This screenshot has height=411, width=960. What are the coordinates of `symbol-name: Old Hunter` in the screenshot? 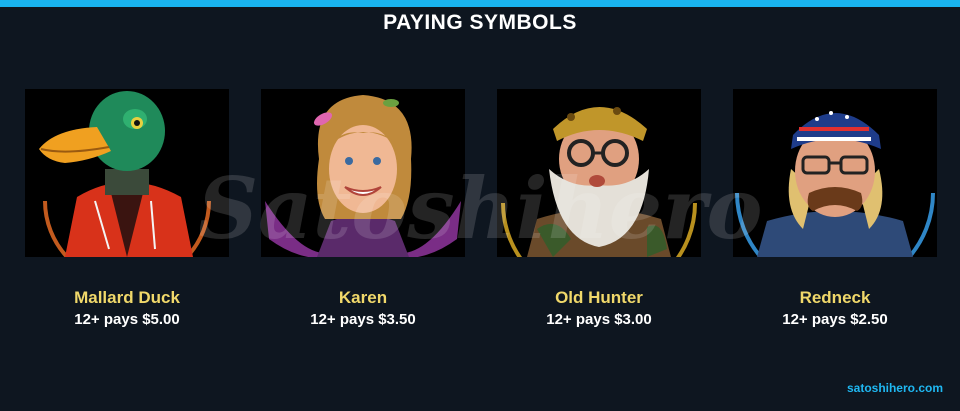 It's located at (599, 297).